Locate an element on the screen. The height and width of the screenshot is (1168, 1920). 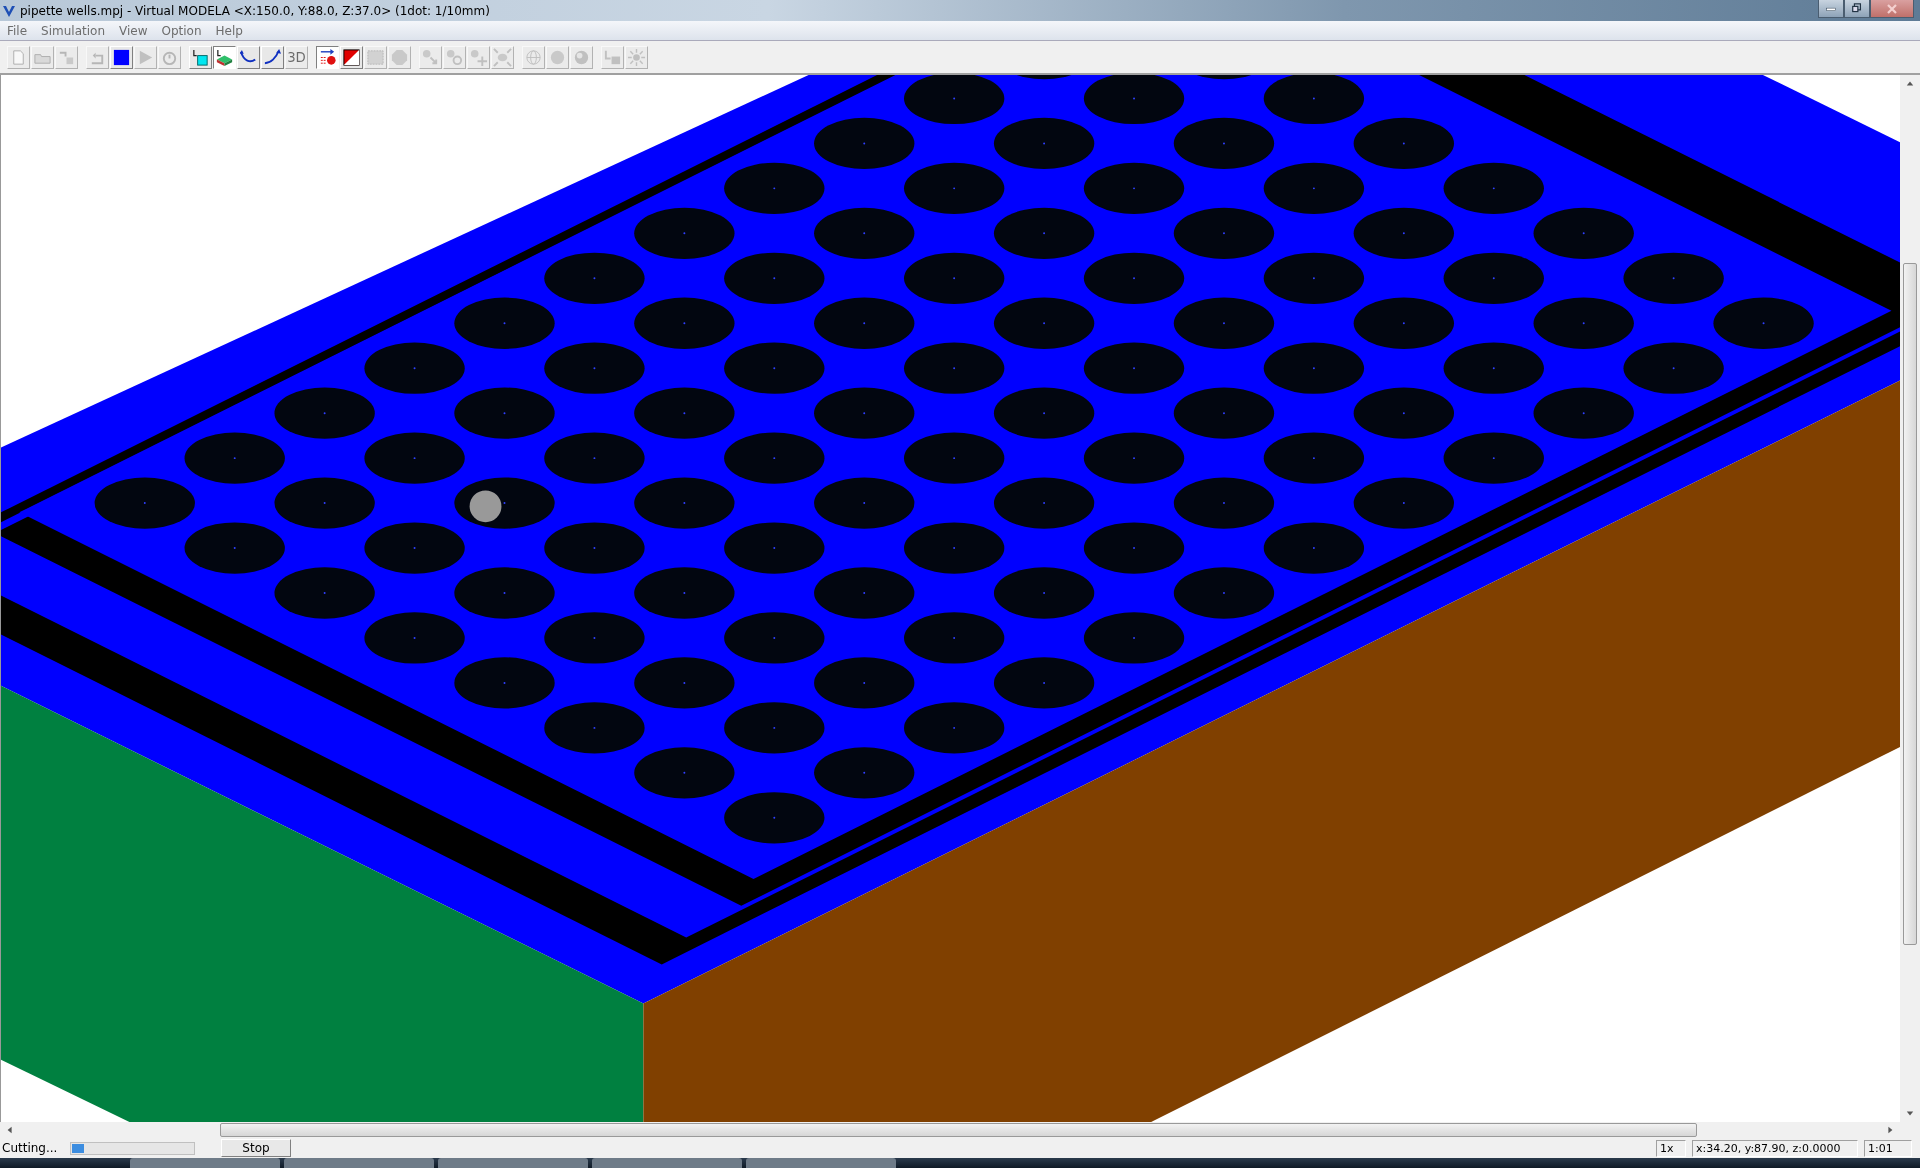
horizontal-scrollbar-thumb is located at coordinates (958, 1130).